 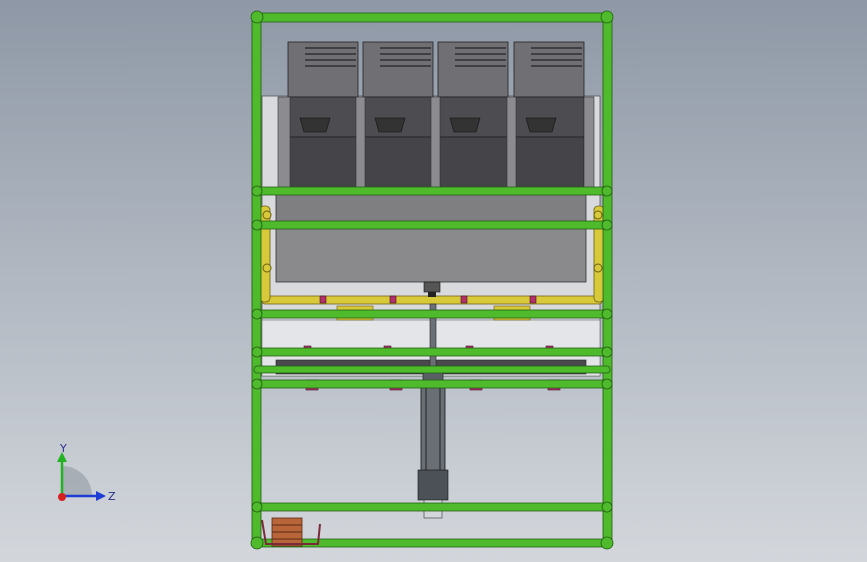 What do you see at coordinates (77, 481) in the screenshot?
I see `triad-plane` at bounding box center [77, 481].